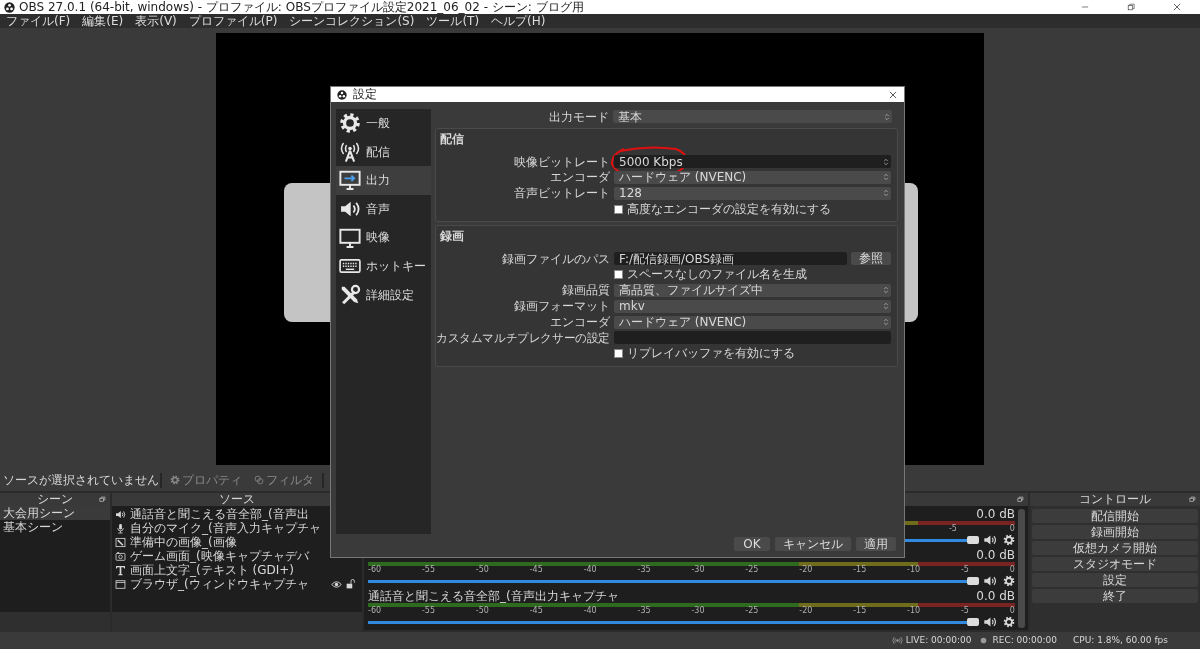  I want to click on image-icon, so click(120, 542).